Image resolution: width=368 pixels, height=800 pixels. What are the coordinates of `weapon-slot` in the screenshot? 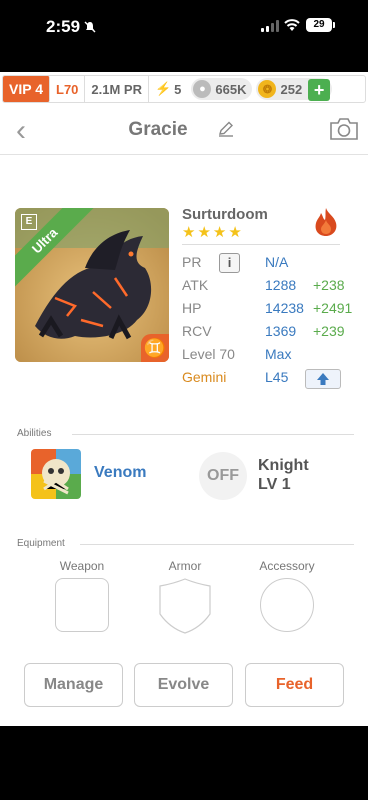 It's located at (82, 605).